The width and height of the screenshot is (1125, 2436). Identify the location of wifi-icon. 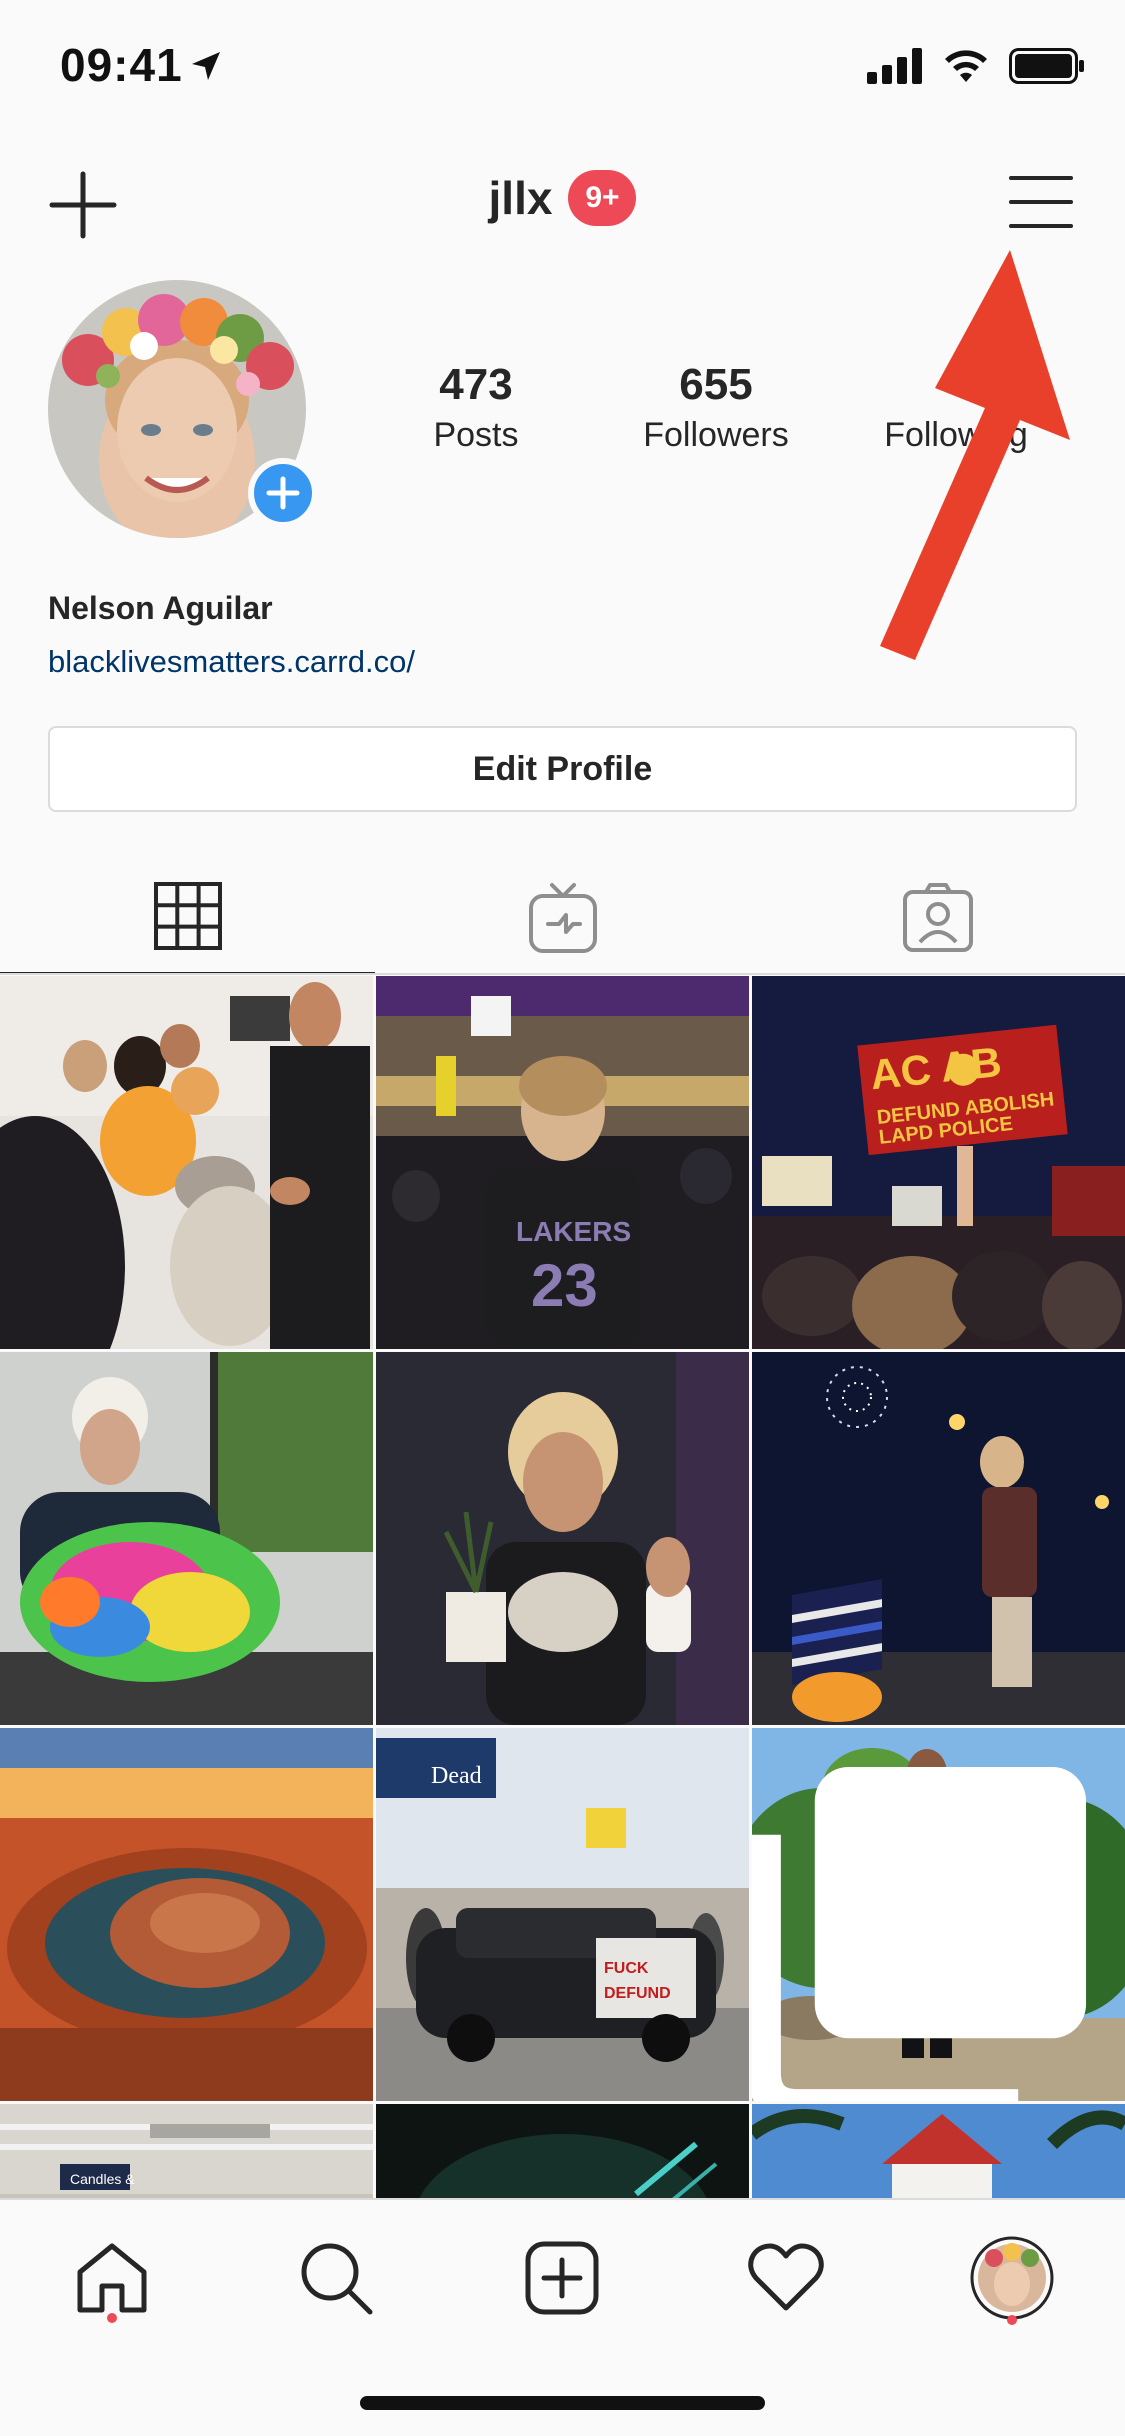
(966, 66).